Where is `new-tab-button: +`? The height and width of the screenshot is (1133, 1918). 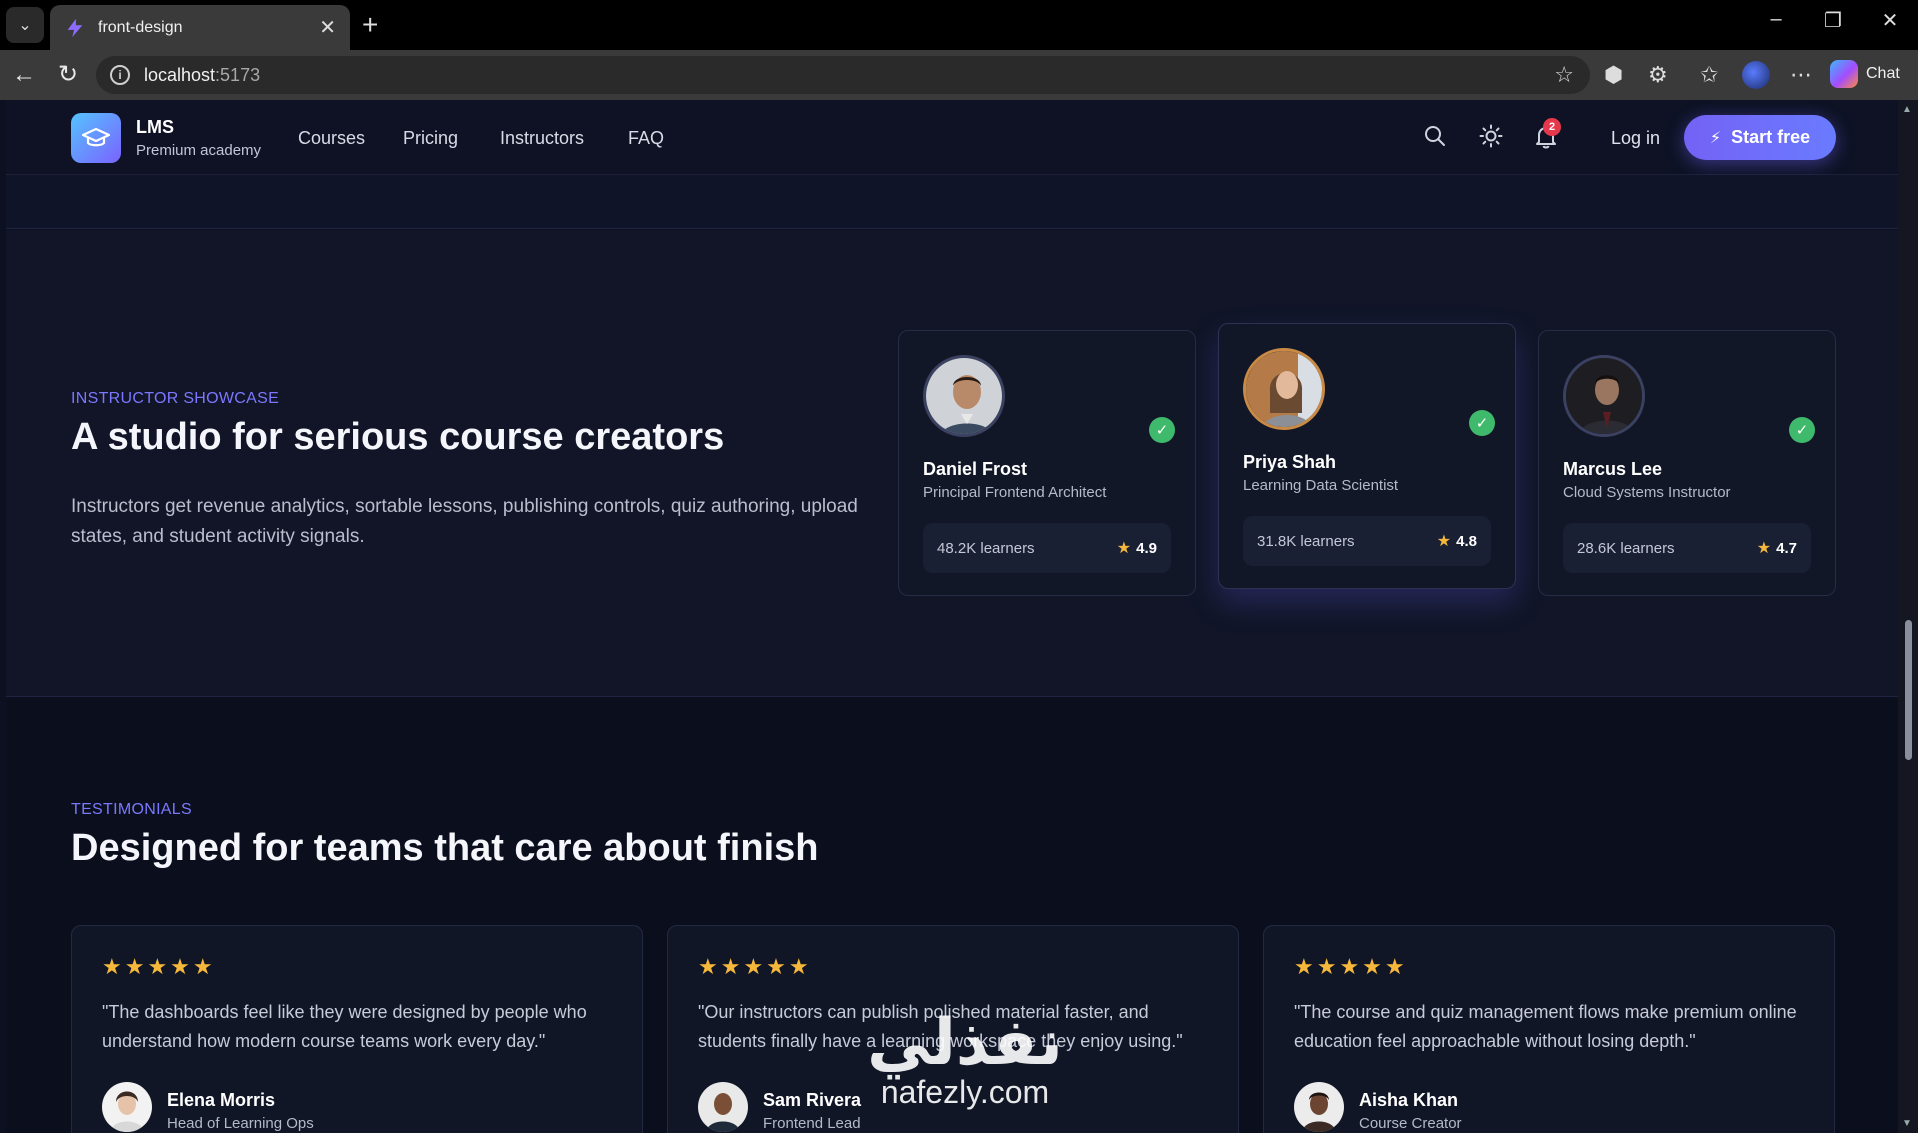 new-tab-button: + is located at coordinates (370, 25).